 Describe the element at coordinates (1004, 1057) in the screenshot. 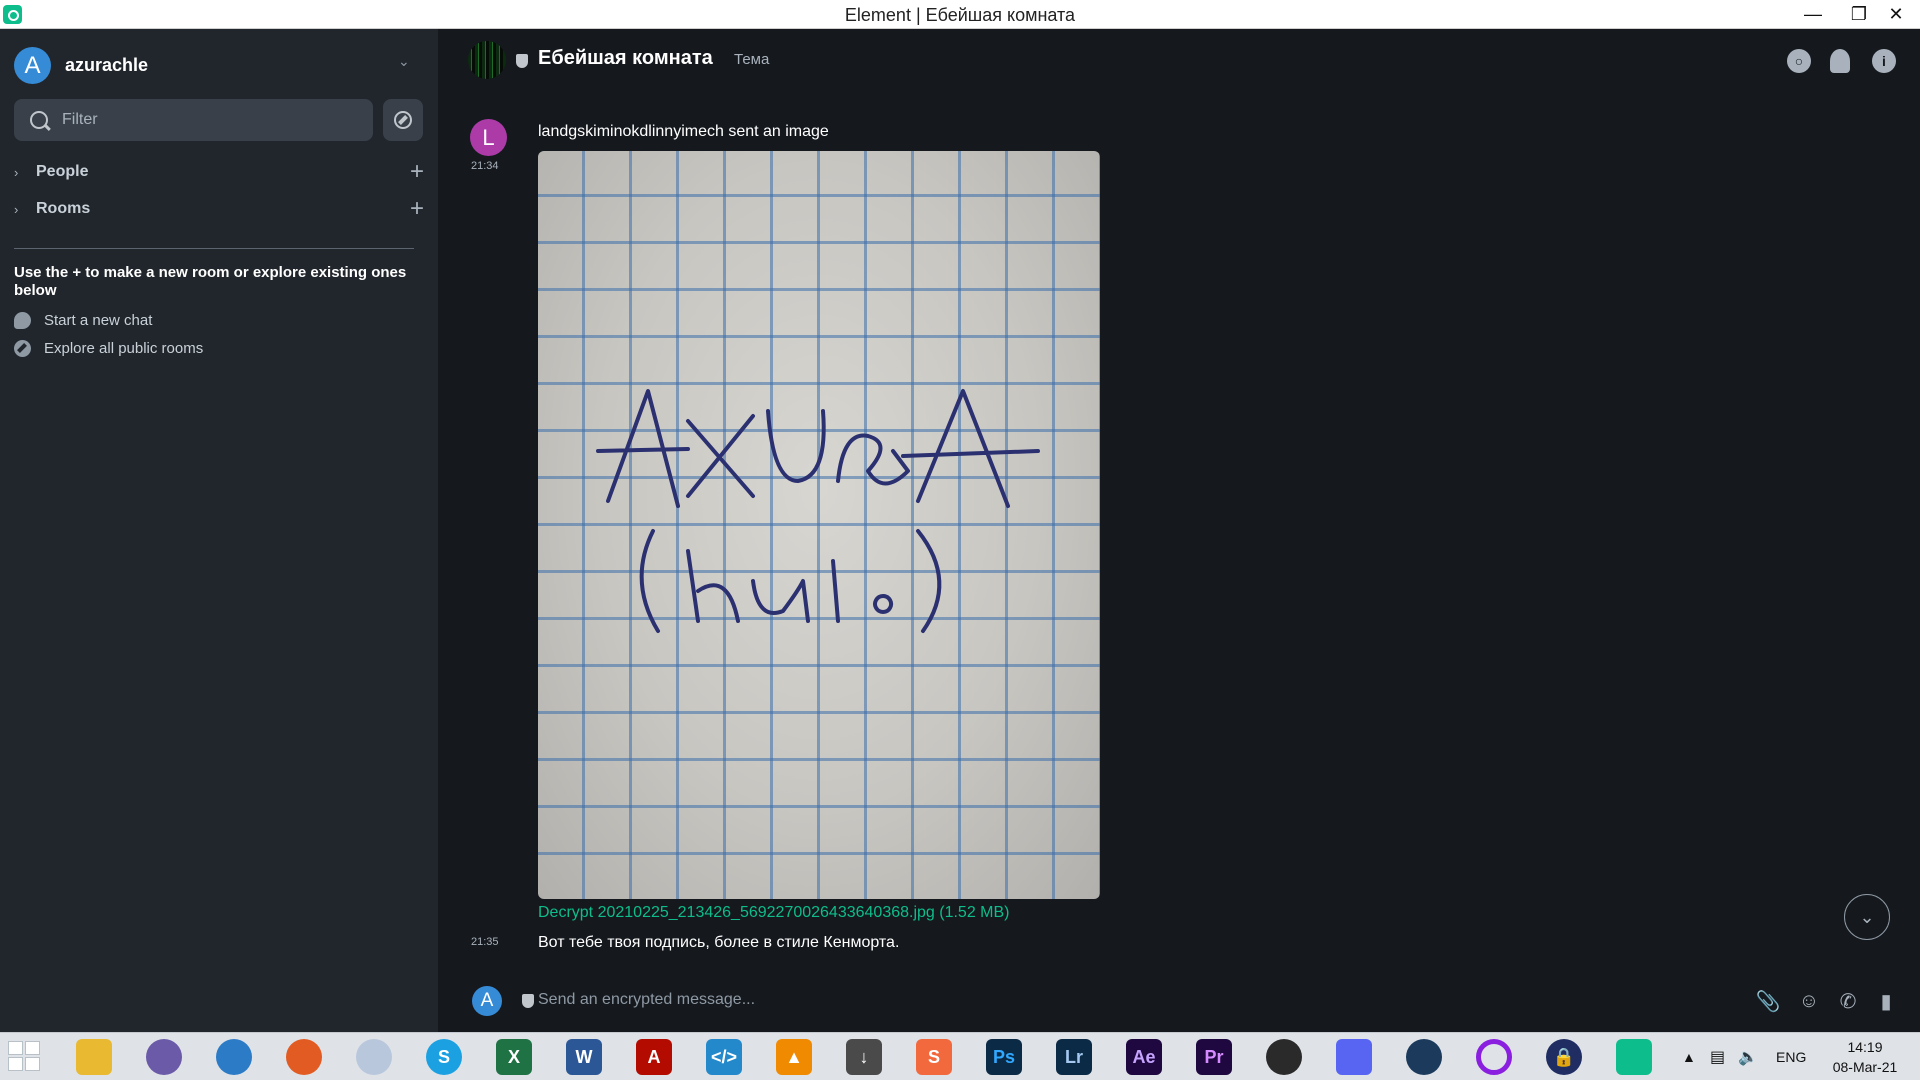

I see `photoshop-icon: Ps` at that location.